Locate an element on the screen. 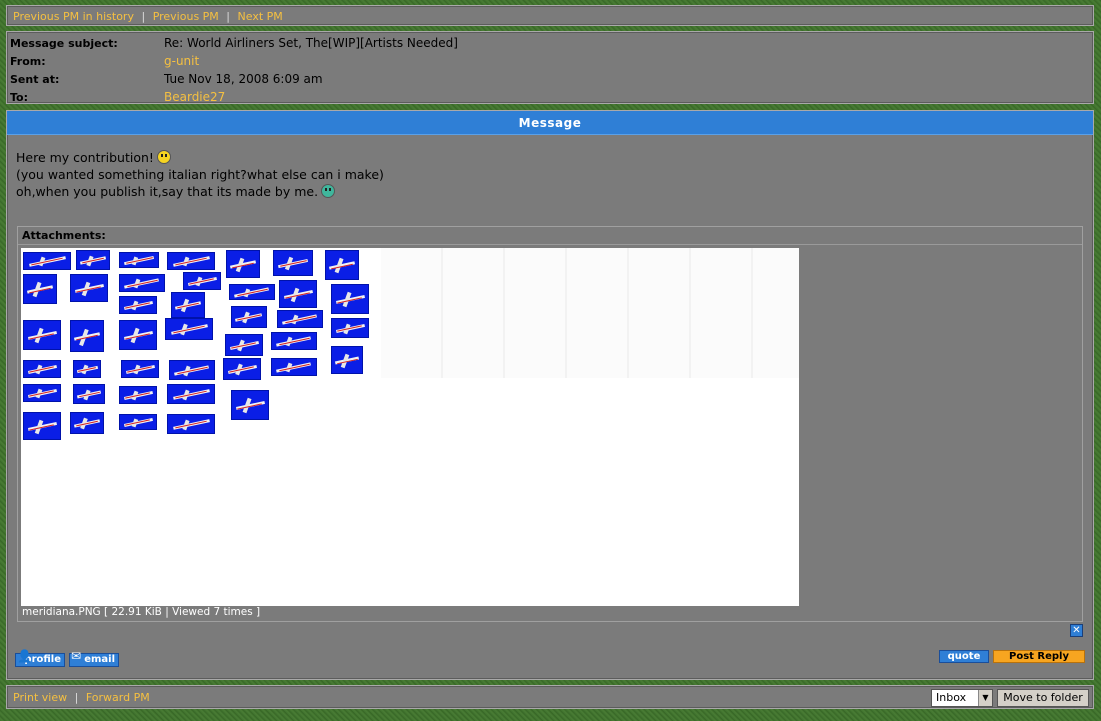 The height and width of the screenshot is (721, 1101). print-view-link: Print view is located at coordinates (40, 697).